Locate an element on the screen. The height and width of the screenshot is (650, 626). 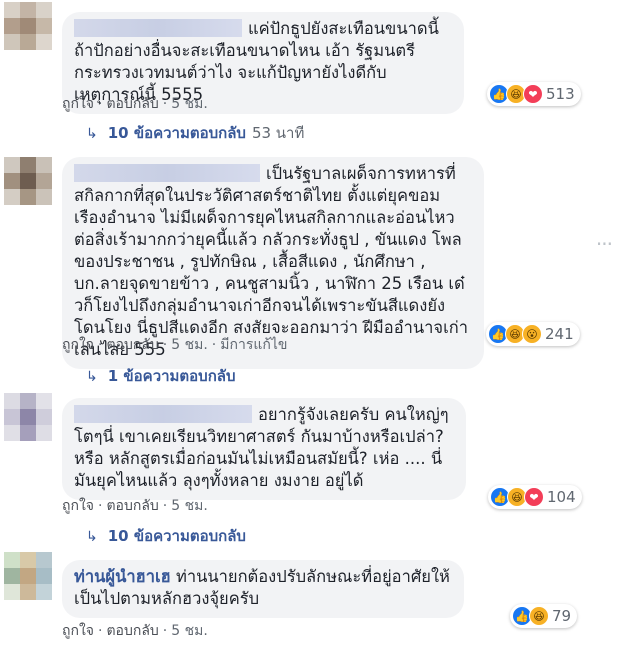
reaction-count: 79 is located at coordinates (562, 616).